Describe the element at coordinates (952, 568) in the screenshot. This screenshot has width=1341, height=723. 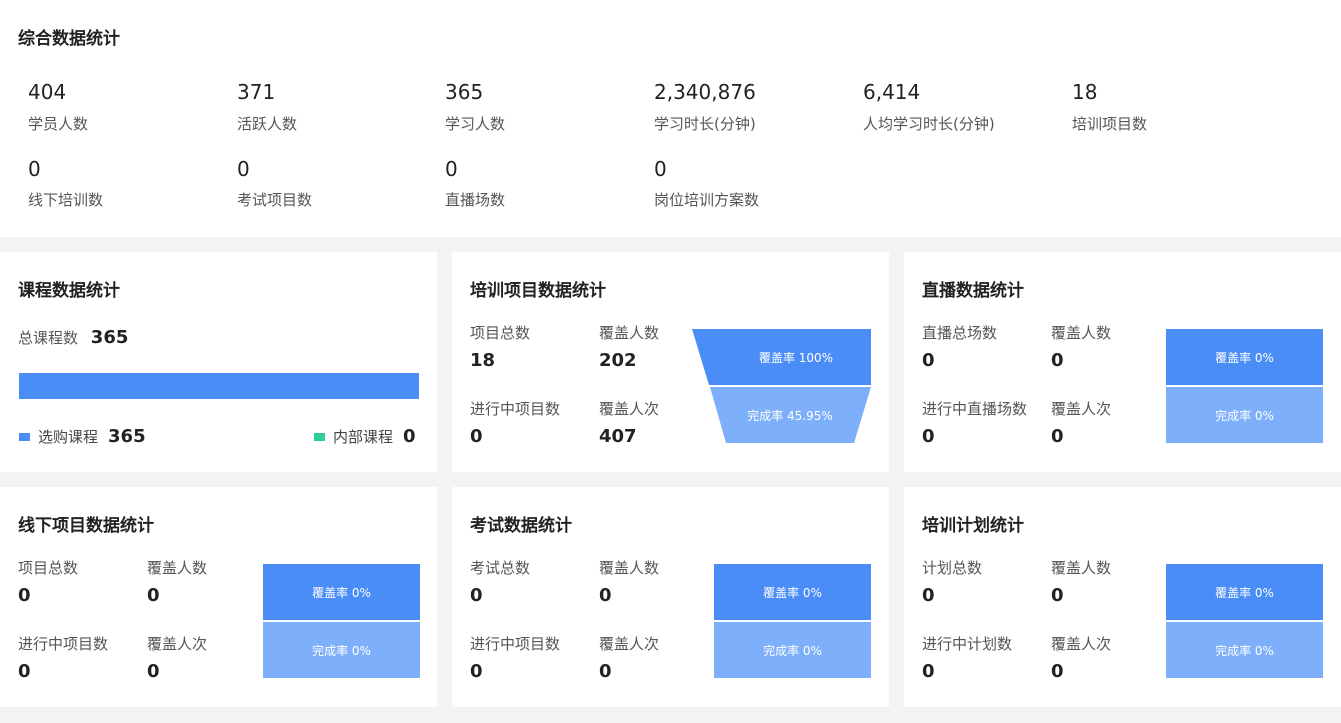
I see `stat-label: 计划总数` at that location.